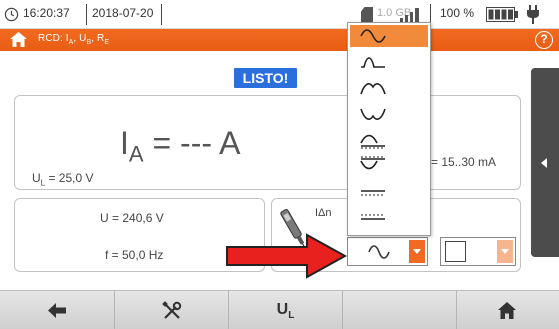 This screenshot has width=559, height=329. Describe the element at coordinates (180, 146) in the screenshot. I see `result-value: IA = --- A` at that location.